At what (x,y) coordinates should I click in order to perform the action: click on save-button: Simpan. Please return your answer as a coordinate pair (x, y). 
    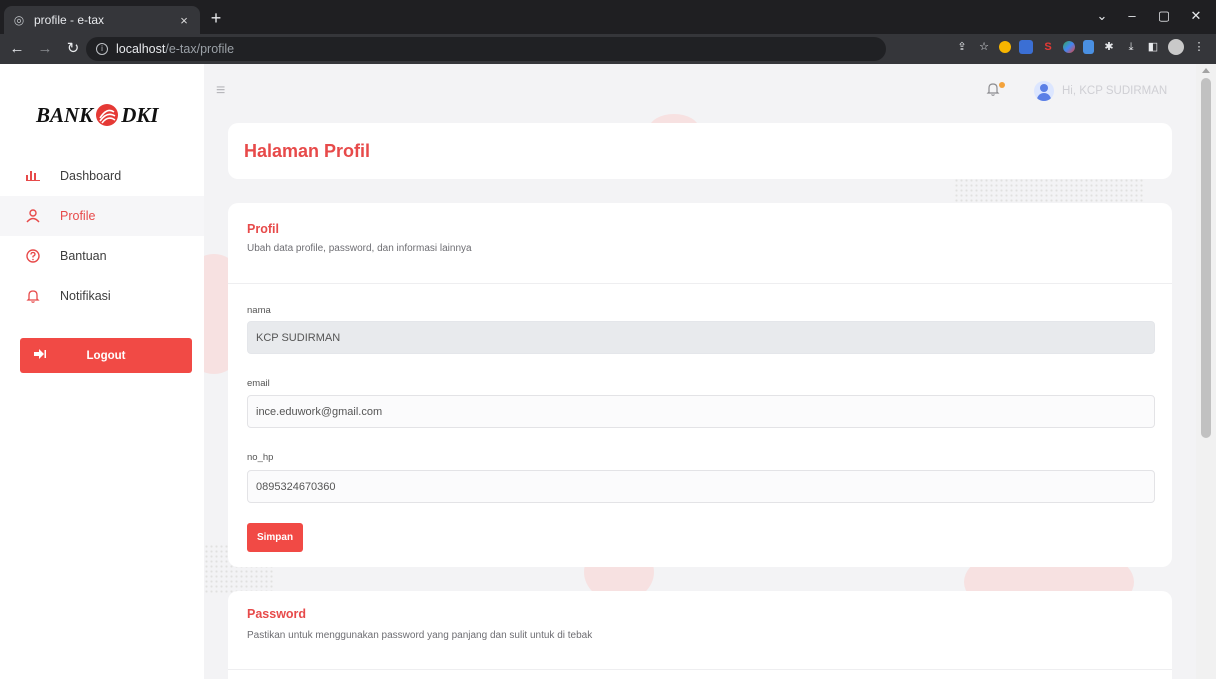
    Looking at the image, I should click on (275, 537).